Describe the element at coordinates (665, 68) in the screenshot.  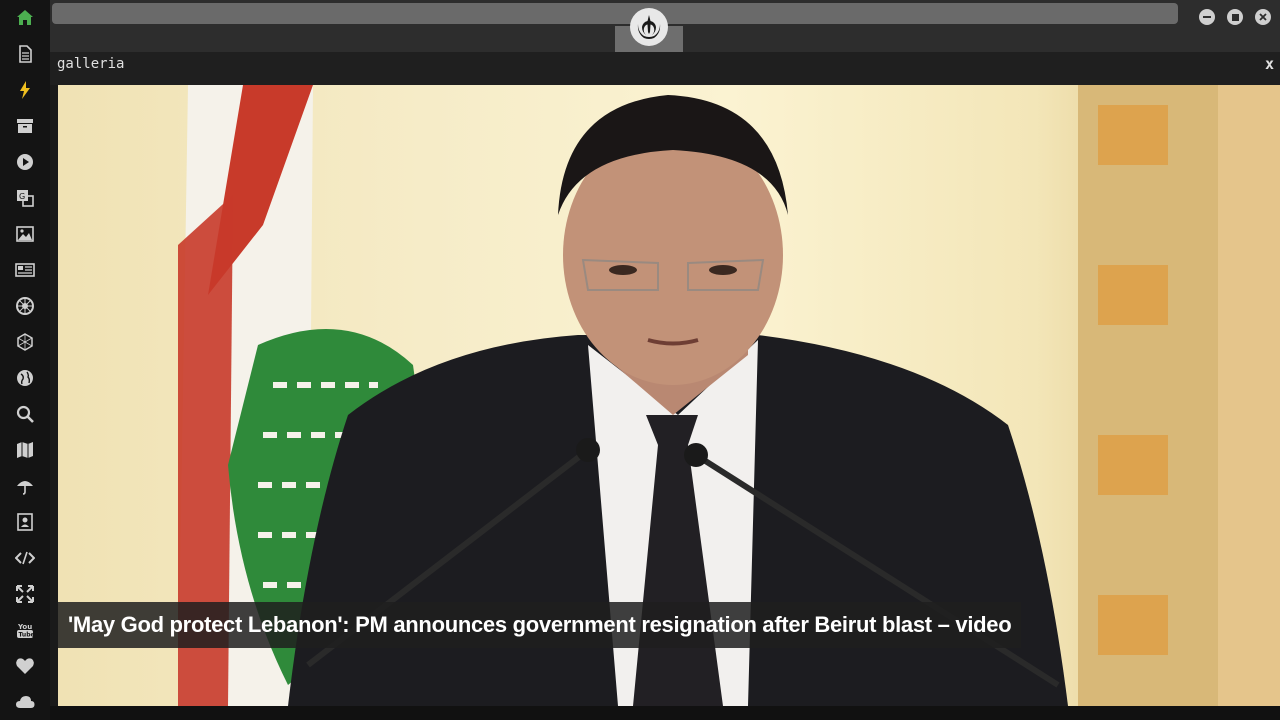
I see `gallery-header: galleria x` at that location.